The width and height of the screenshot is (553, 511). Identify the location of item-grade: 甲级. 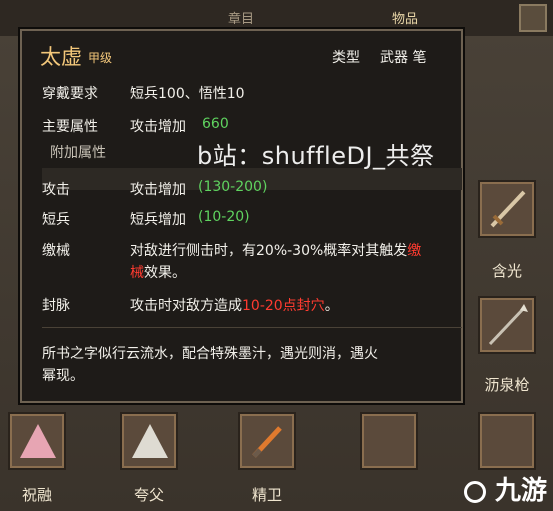
(100, 58).